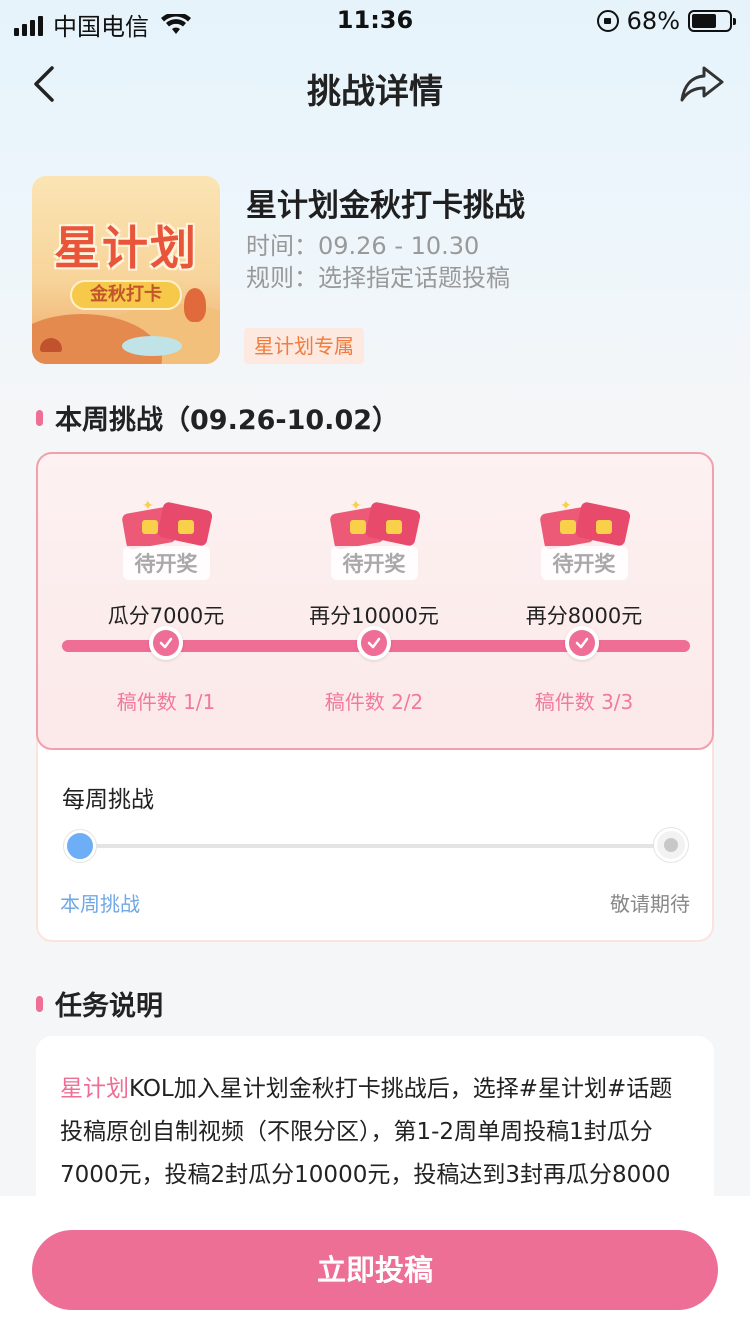 The width and height of the screenshot is (750, 1334). I want to click on orientation-lock-icon, so click(607, 21).